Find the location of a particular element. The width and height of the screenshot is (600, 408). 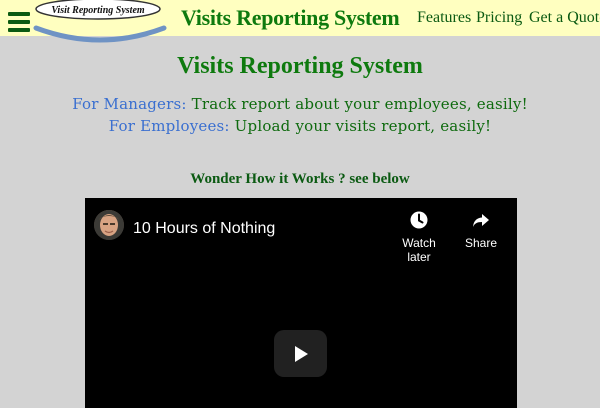

logo-text: Visit Reporting System is located at coordinates (98, 10).